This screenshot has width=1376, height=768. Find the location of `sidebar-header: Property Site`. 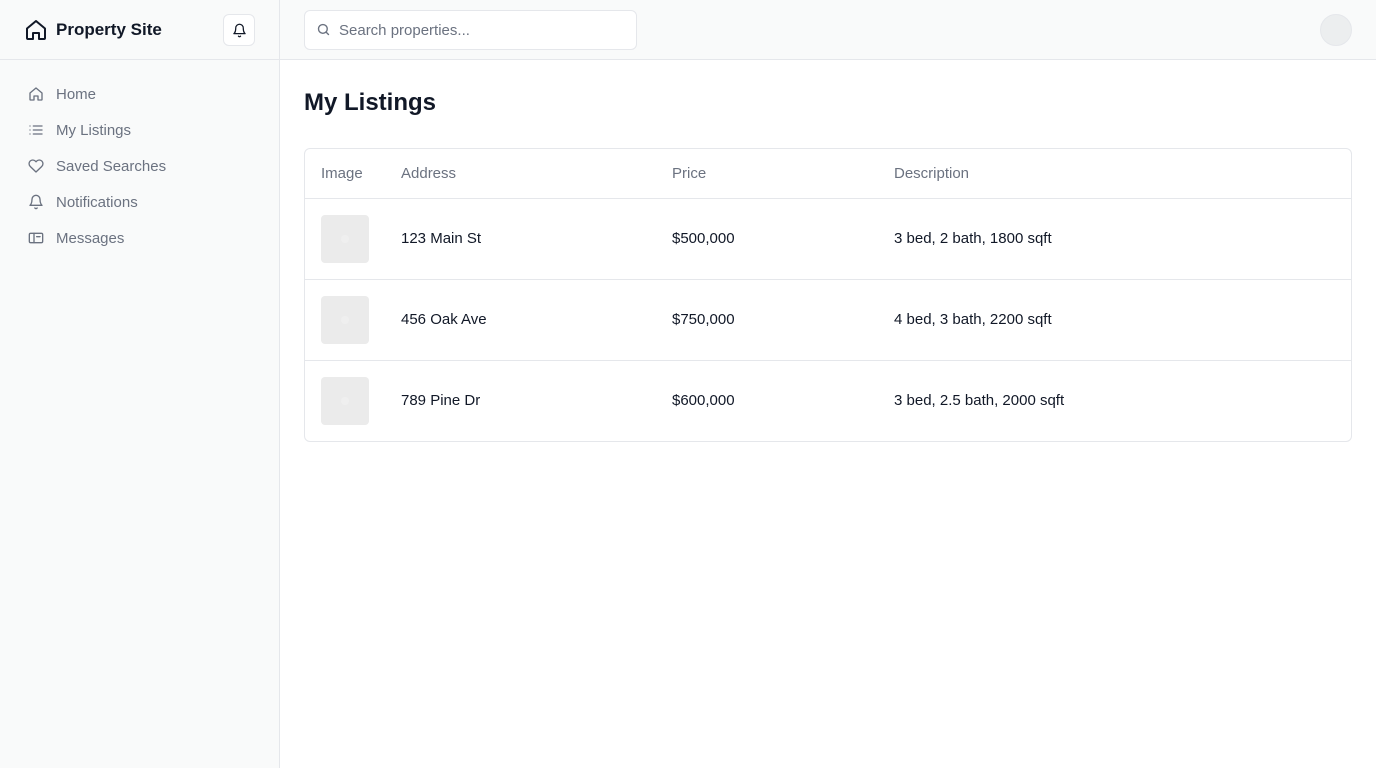

sidebar-header: Property Site is located at coordinates (139, 30).